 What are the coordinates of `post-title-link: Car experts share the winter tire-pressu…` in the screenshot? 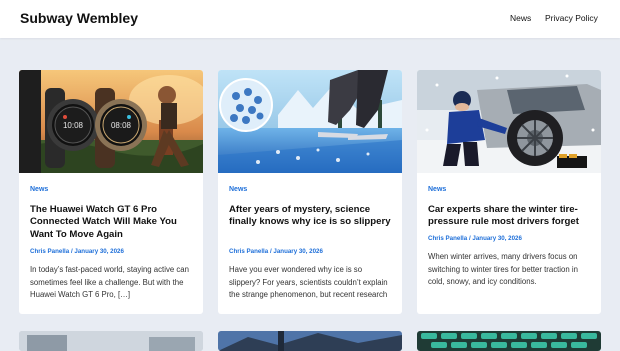 It's located at (510, 216).